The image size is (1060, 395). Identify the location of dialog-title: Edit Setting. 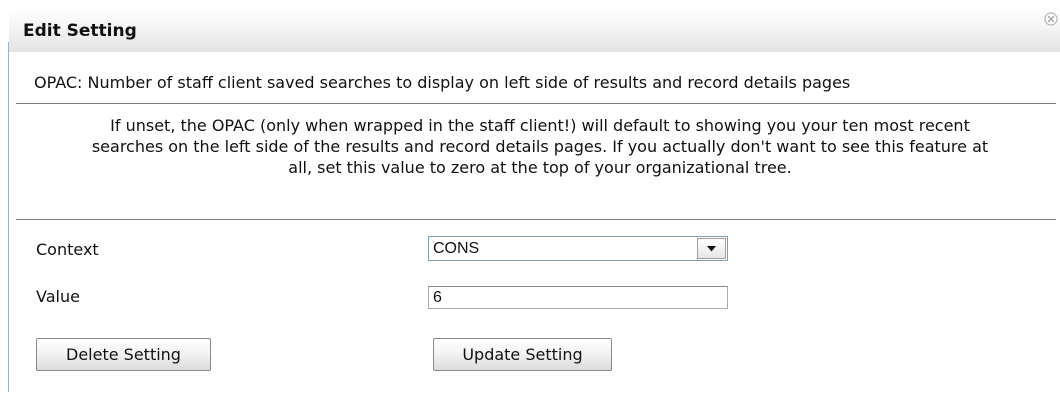
(80, 31).